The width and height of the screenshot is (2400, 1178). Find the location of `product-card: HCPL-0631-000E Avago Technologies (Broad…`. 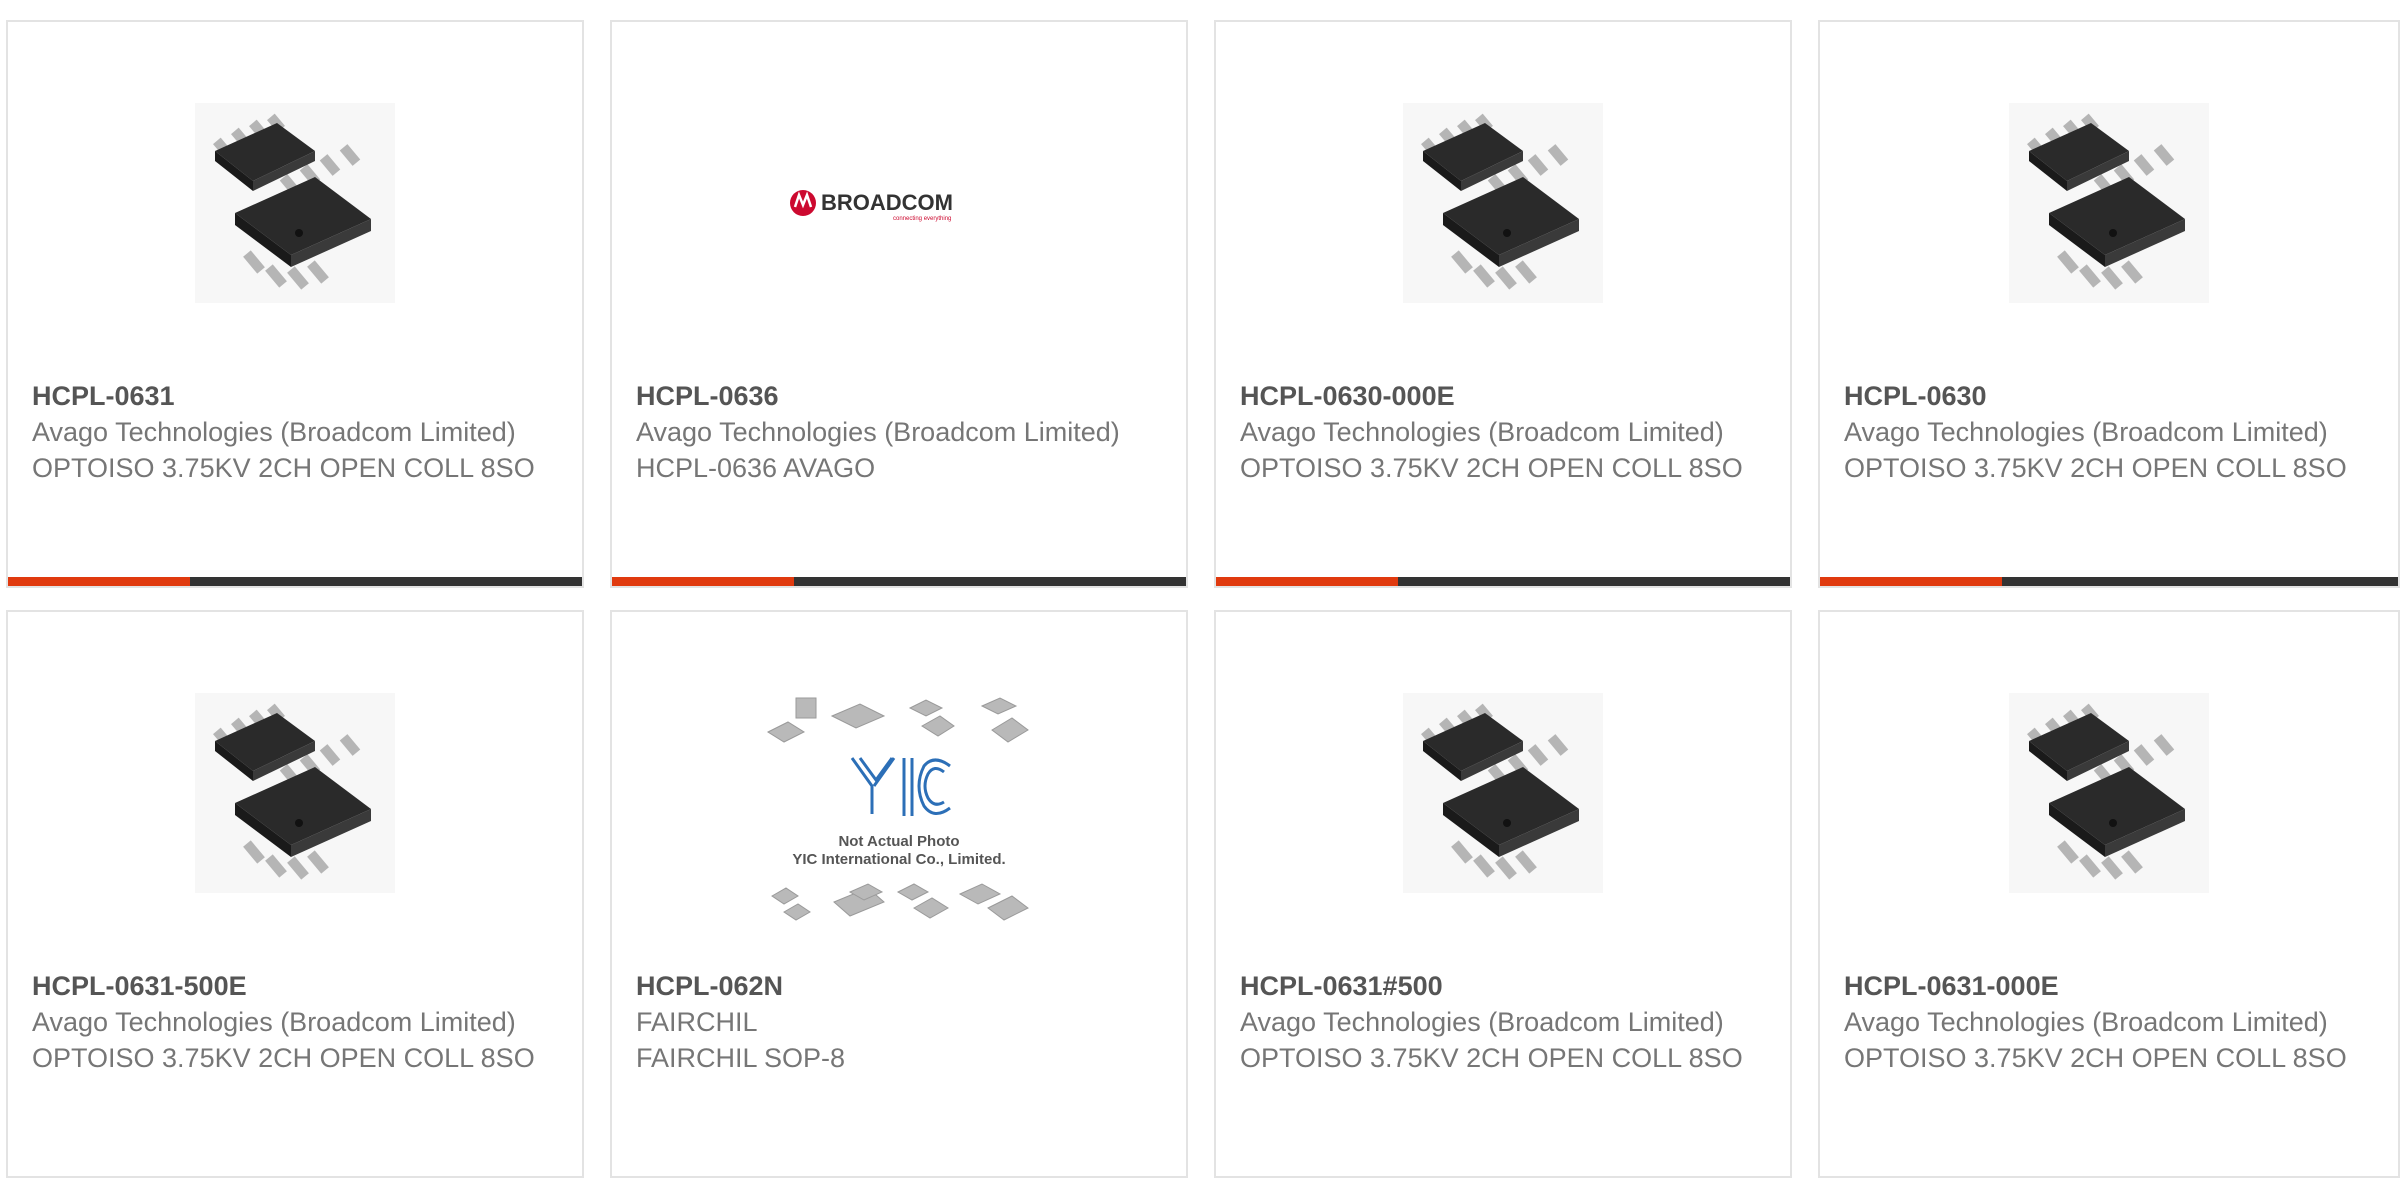

product-card: HCPL-0631-000E Avago Technologies (Broad… is located at coordinates (2109, 894).